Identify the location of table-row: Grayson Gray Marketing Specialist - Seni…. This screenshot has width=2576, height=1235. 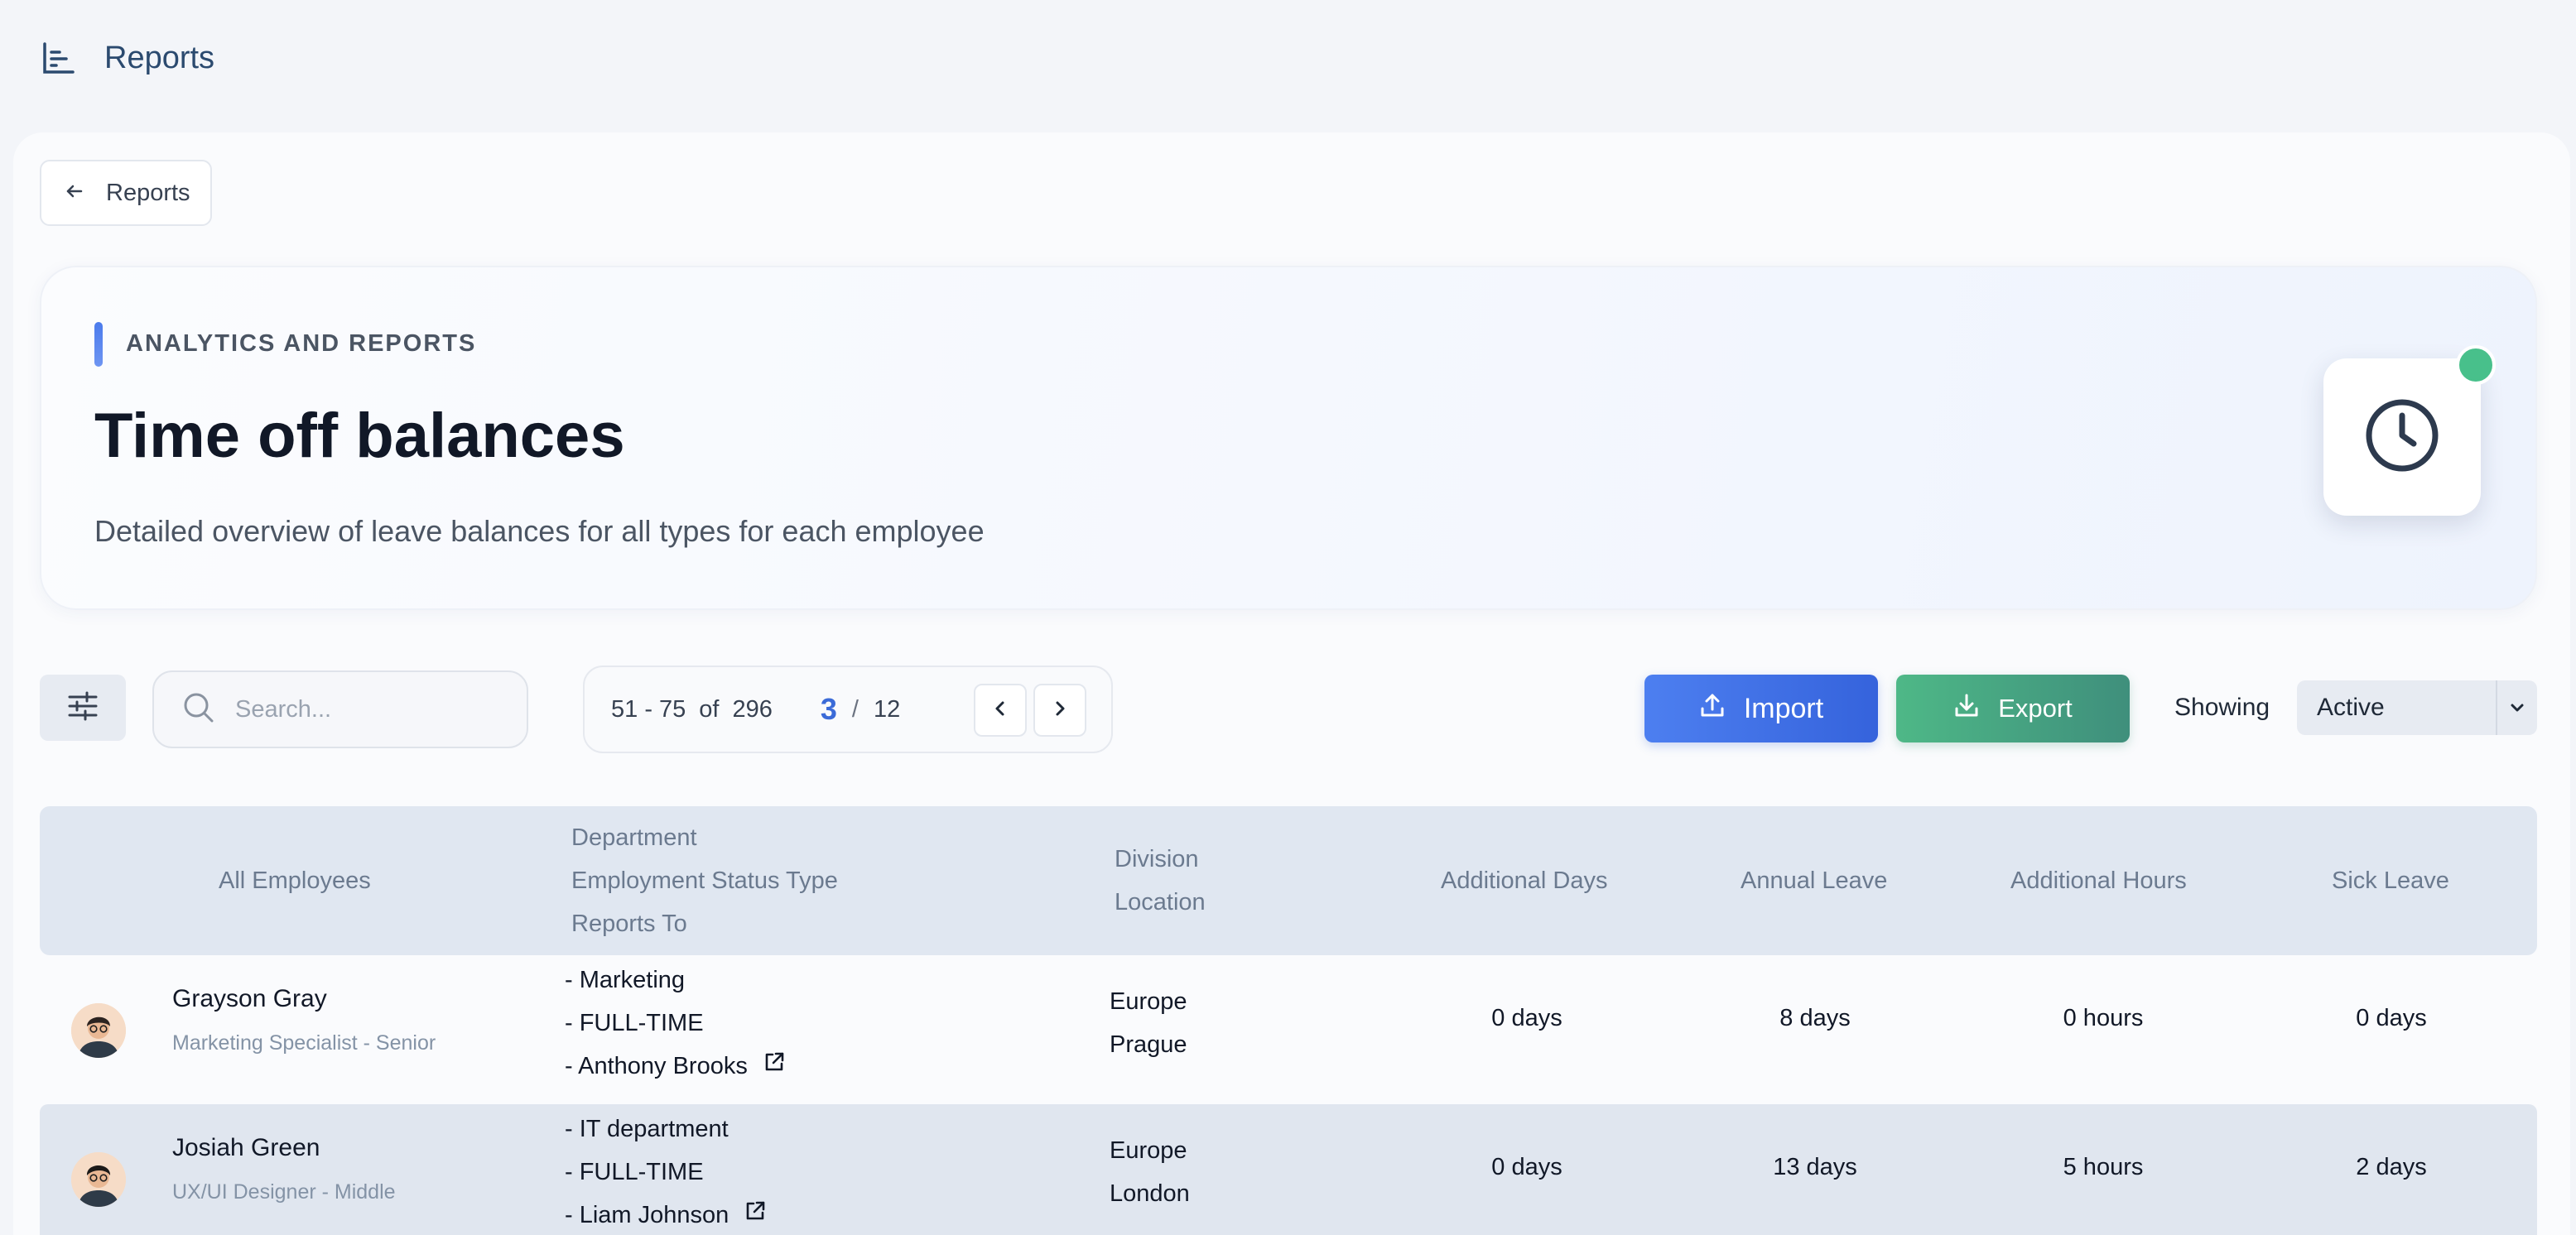
(1288, 1029).